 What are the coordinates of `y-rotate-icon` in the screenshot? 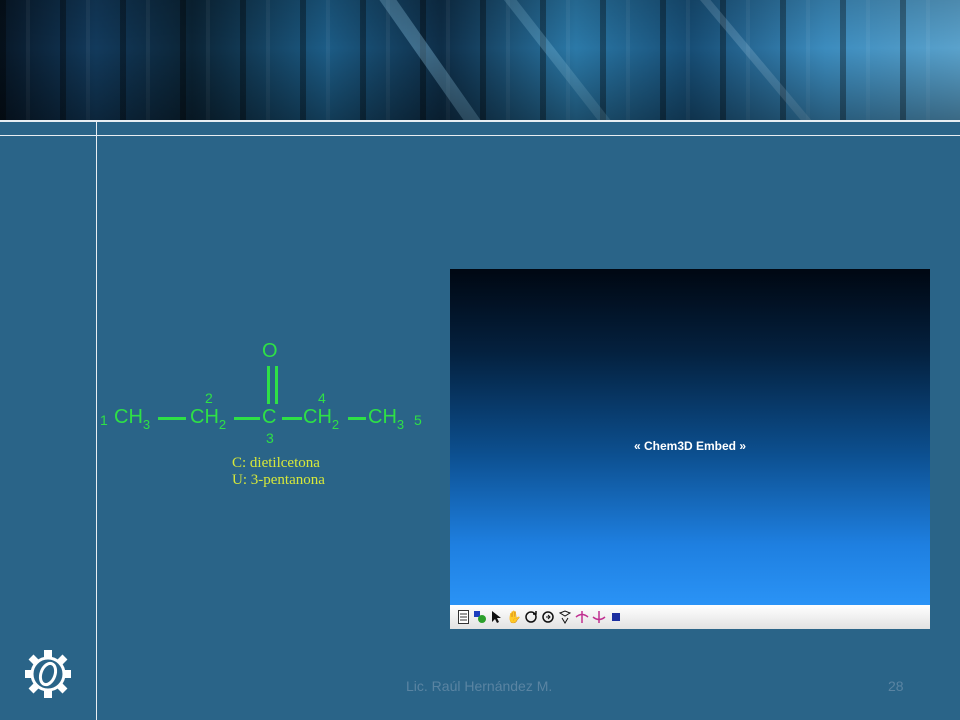 It's located at (599, 617).